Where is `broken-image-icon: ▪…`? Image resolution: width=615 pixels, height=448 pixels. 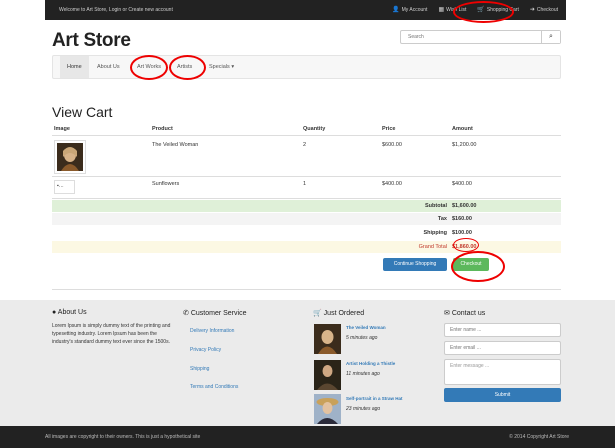
broken-image-icon: ▪… is located at coordinates (60, 186).